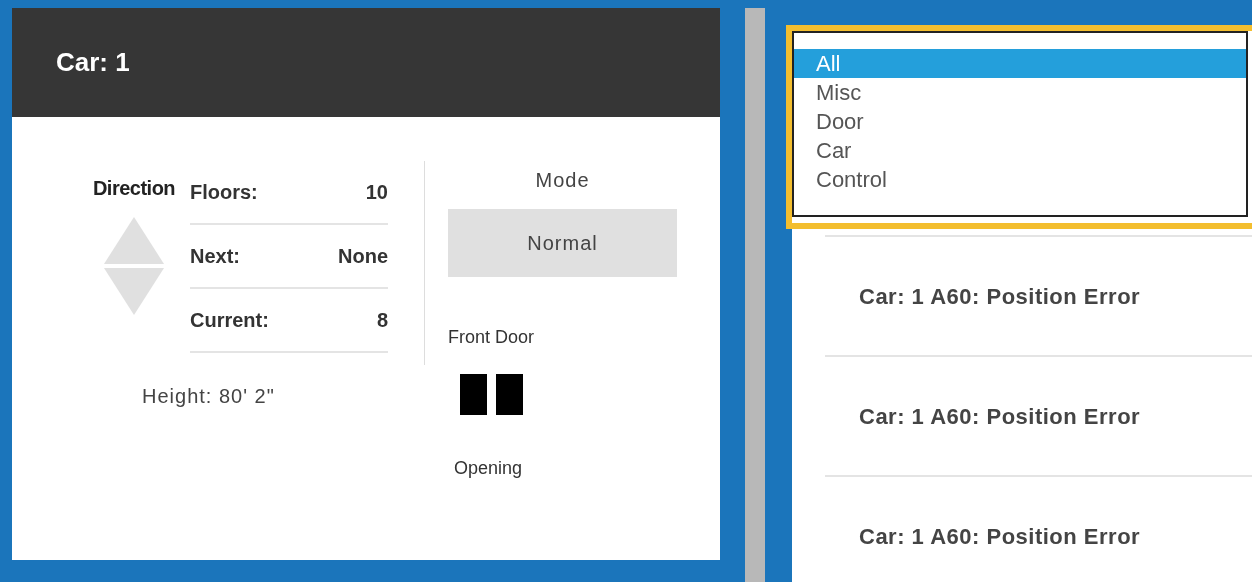 Image resolution: width=1252 pixels, height=582 pixels. I want to click on stat-value: 8, so click(382, 320).